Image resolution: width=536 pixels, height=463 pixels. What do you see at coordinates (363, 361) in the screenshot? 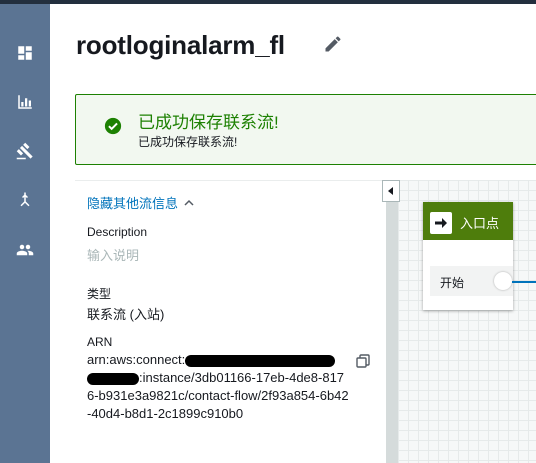
I see `copy-icon` at bounding box center [363, 361].